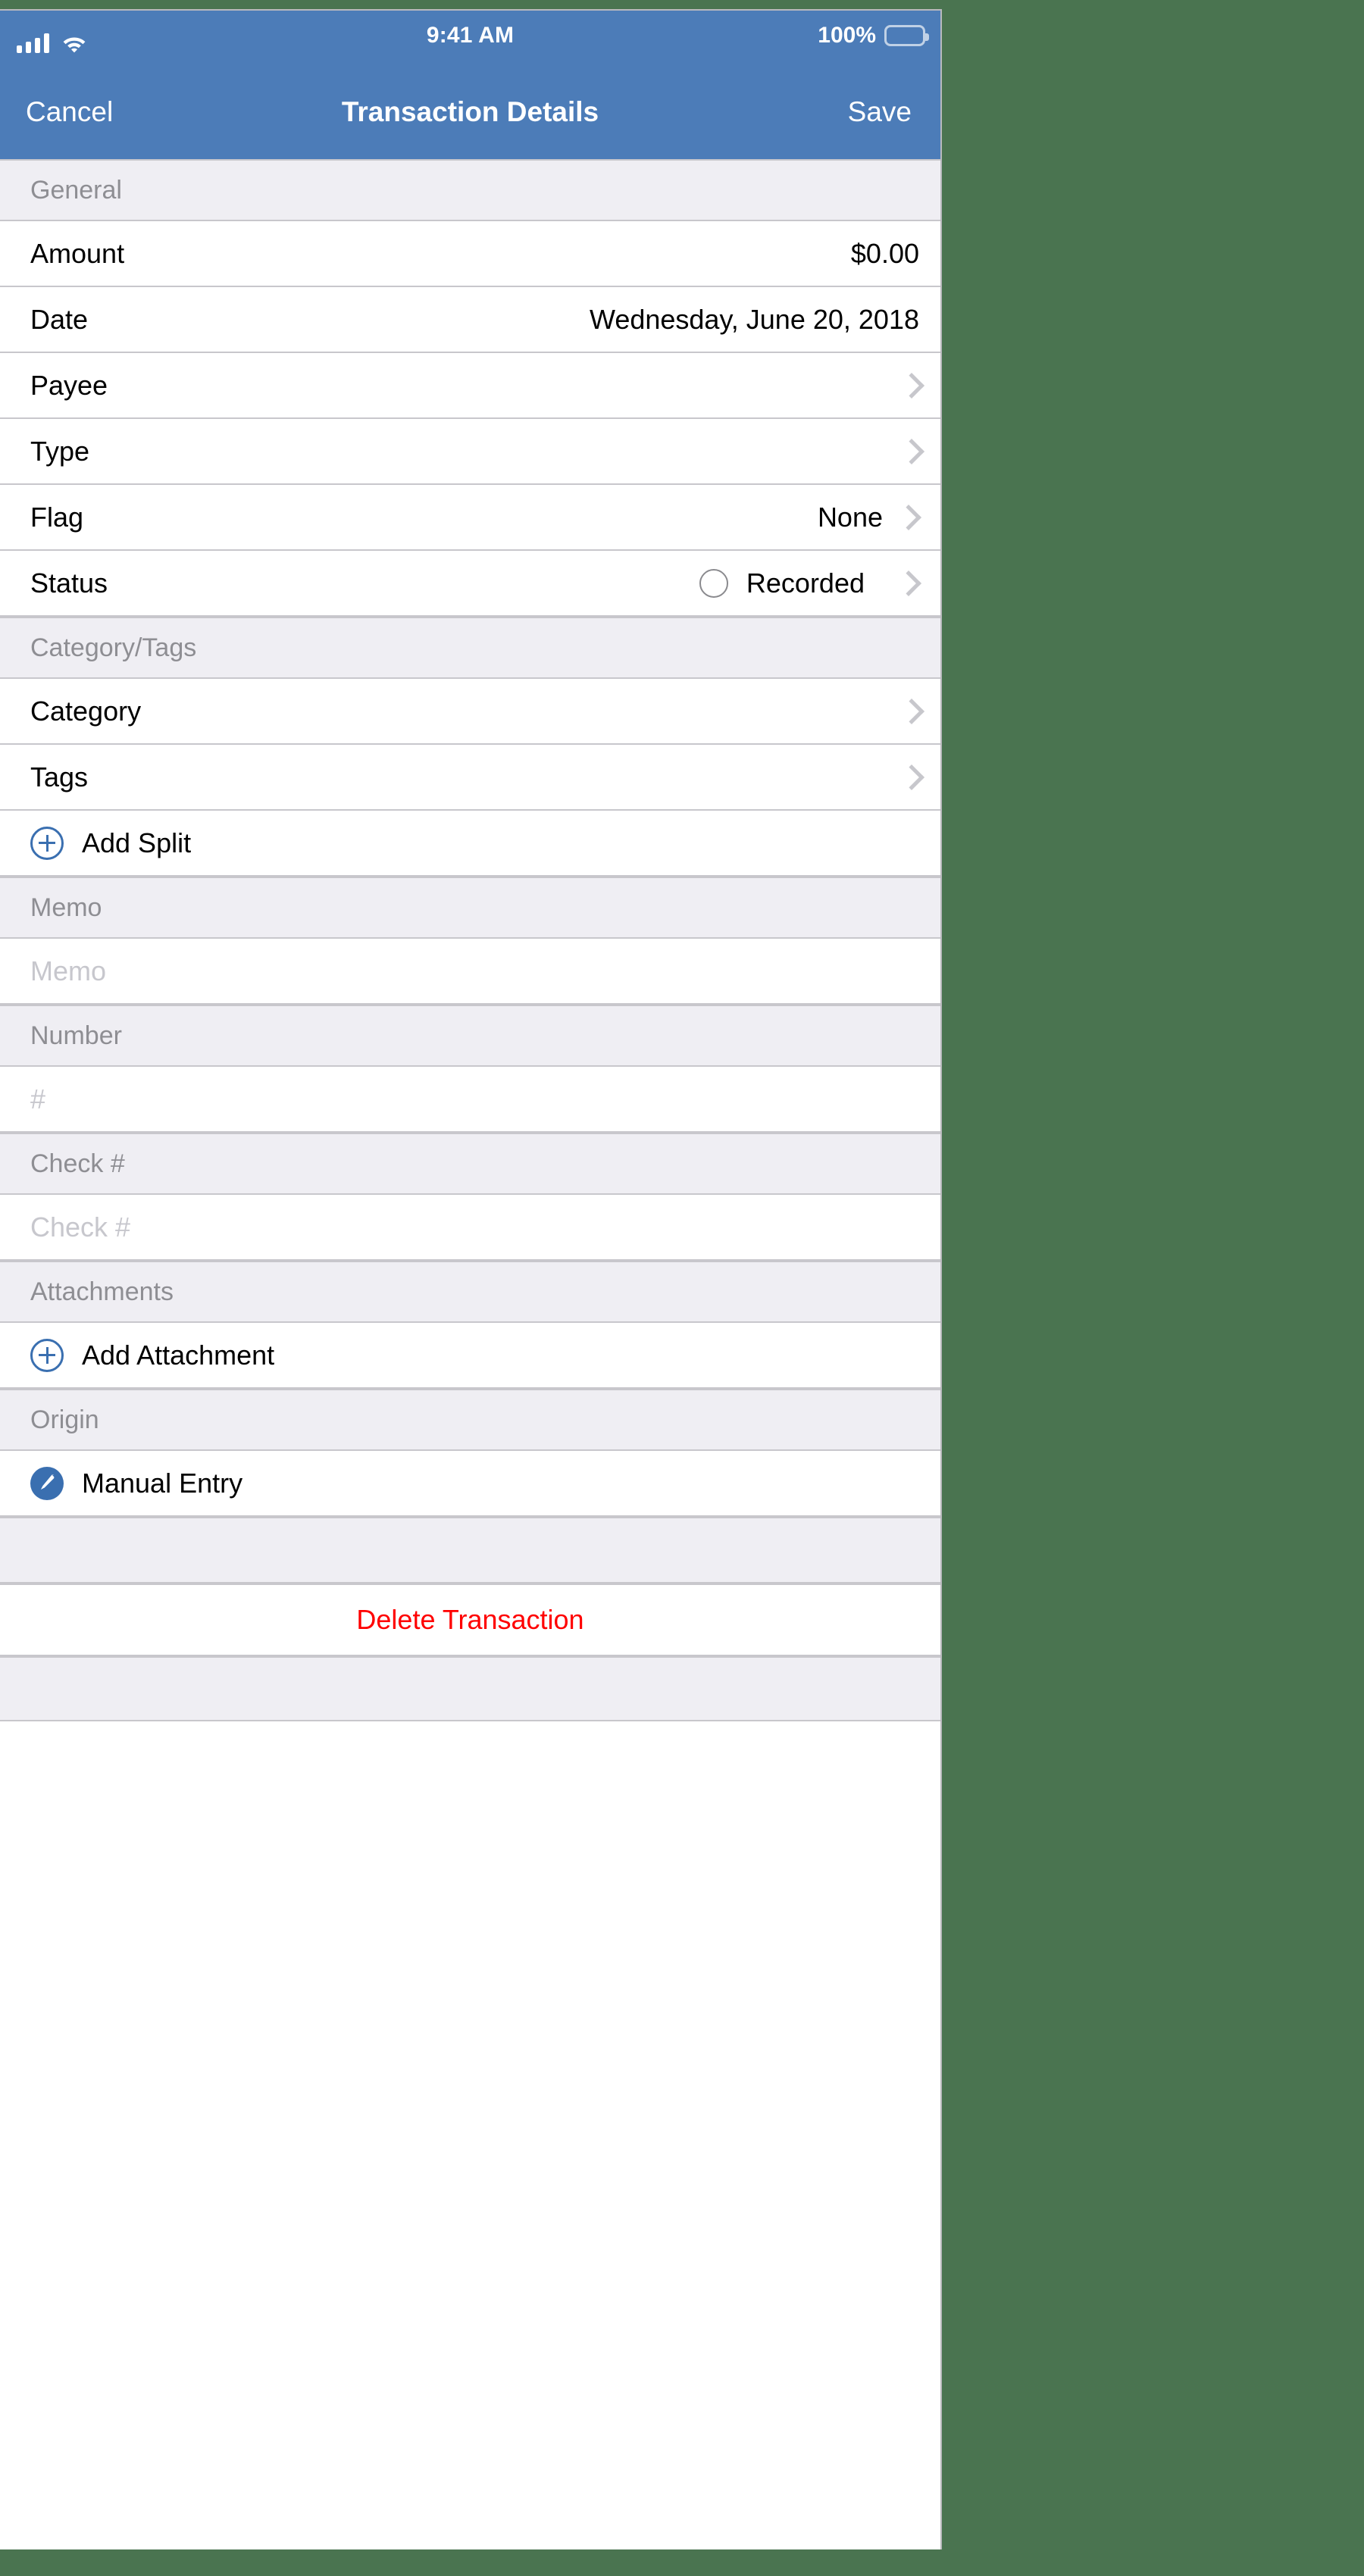 The width and height of the screenshot is (1364, 2576). What do you see at coordinates (57, 517) in the screenshot?
I see `row-label-flag: Flag` at bounding box center [57, 517].